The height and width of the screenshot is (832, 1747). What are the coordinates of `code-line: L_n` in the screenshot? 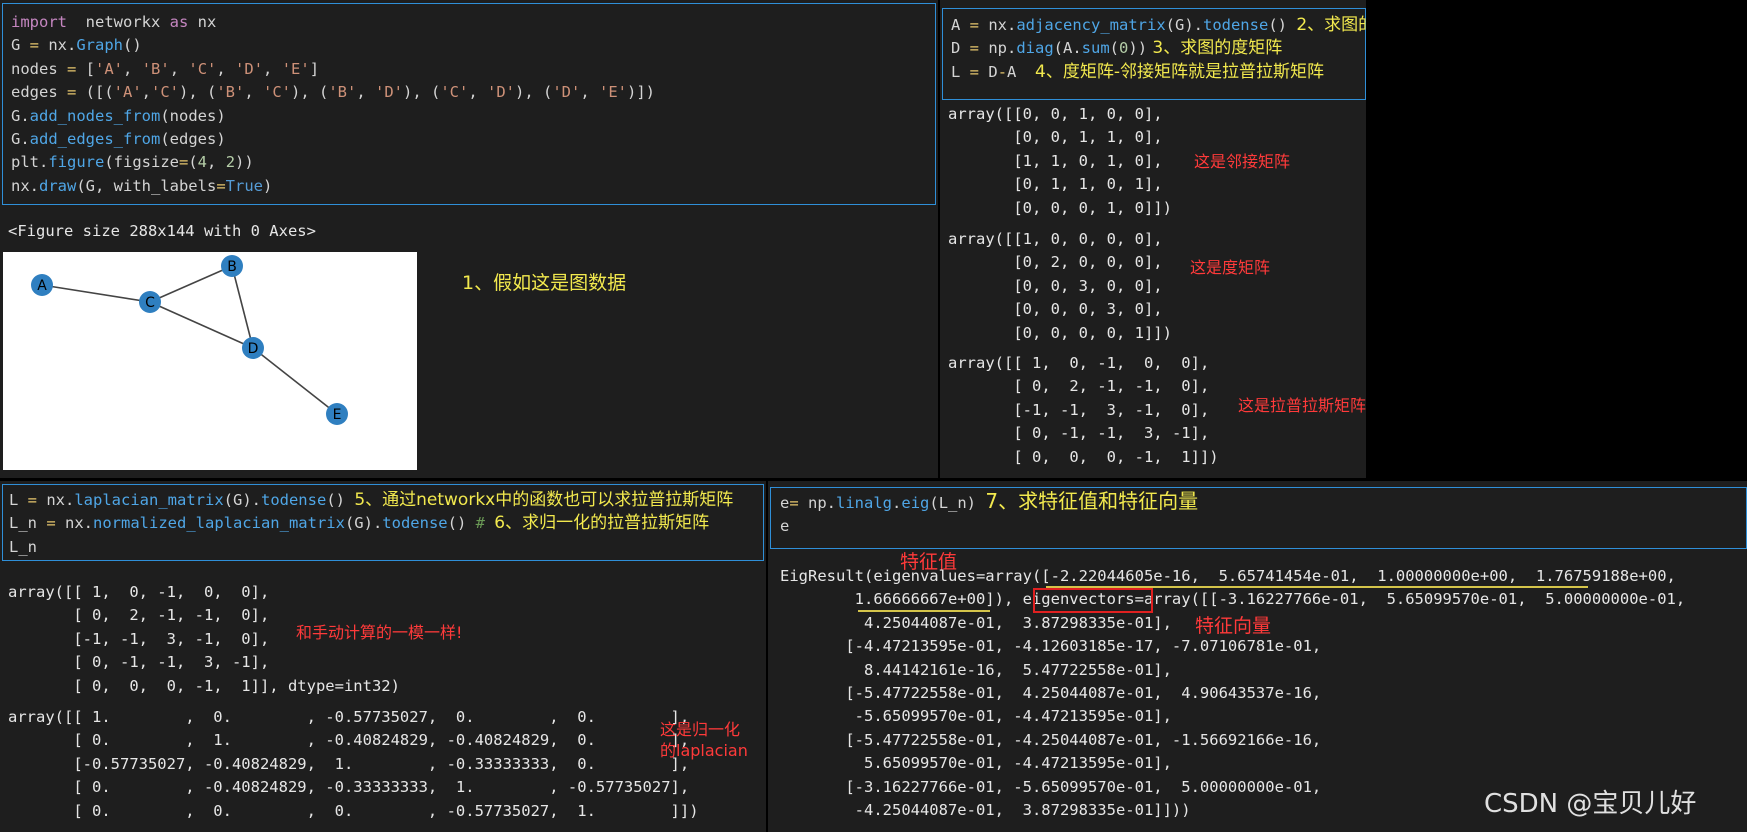 It's located at (371, 547).